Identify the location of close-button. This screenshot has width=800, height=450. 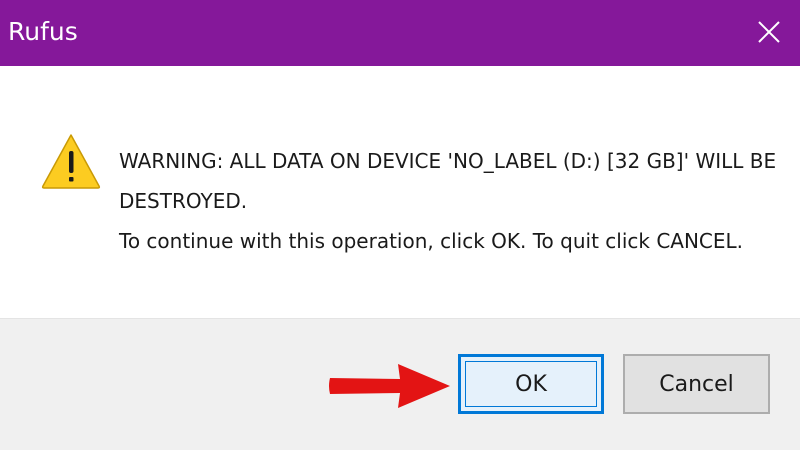
(769, 33).